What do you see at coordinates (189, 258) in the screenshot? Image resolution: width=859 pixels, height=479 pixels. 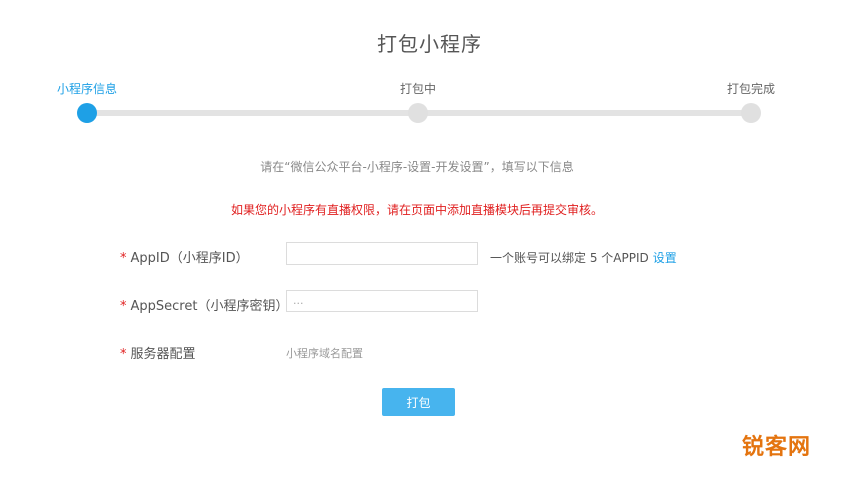 I see `appid-label-text: AppID（小程序ID）` at bounding box center [189, 258].